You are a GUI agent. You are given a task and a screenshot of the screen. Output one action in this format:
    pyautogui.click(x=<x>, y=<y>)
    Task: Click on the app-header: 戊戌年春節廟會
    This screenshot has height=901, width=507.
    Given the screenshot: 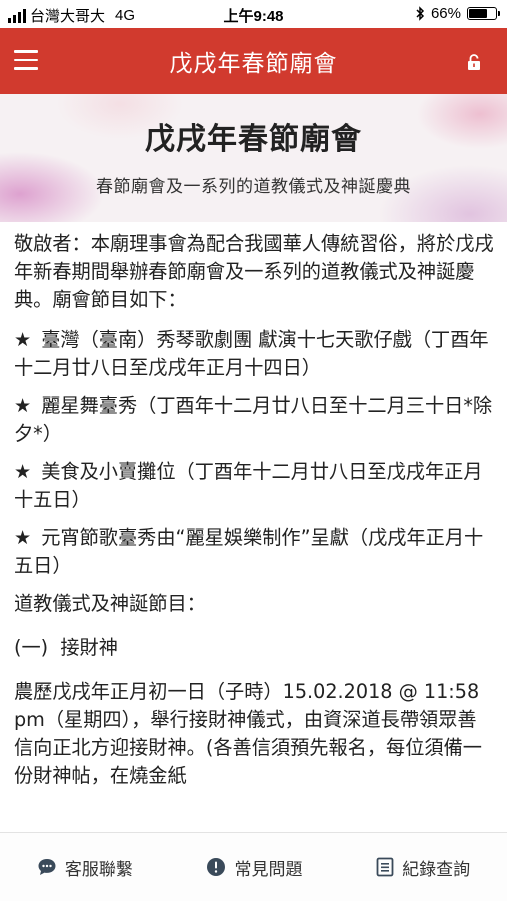 What is the action you would take?
    pyautogui.click(x=253, y=61)
    